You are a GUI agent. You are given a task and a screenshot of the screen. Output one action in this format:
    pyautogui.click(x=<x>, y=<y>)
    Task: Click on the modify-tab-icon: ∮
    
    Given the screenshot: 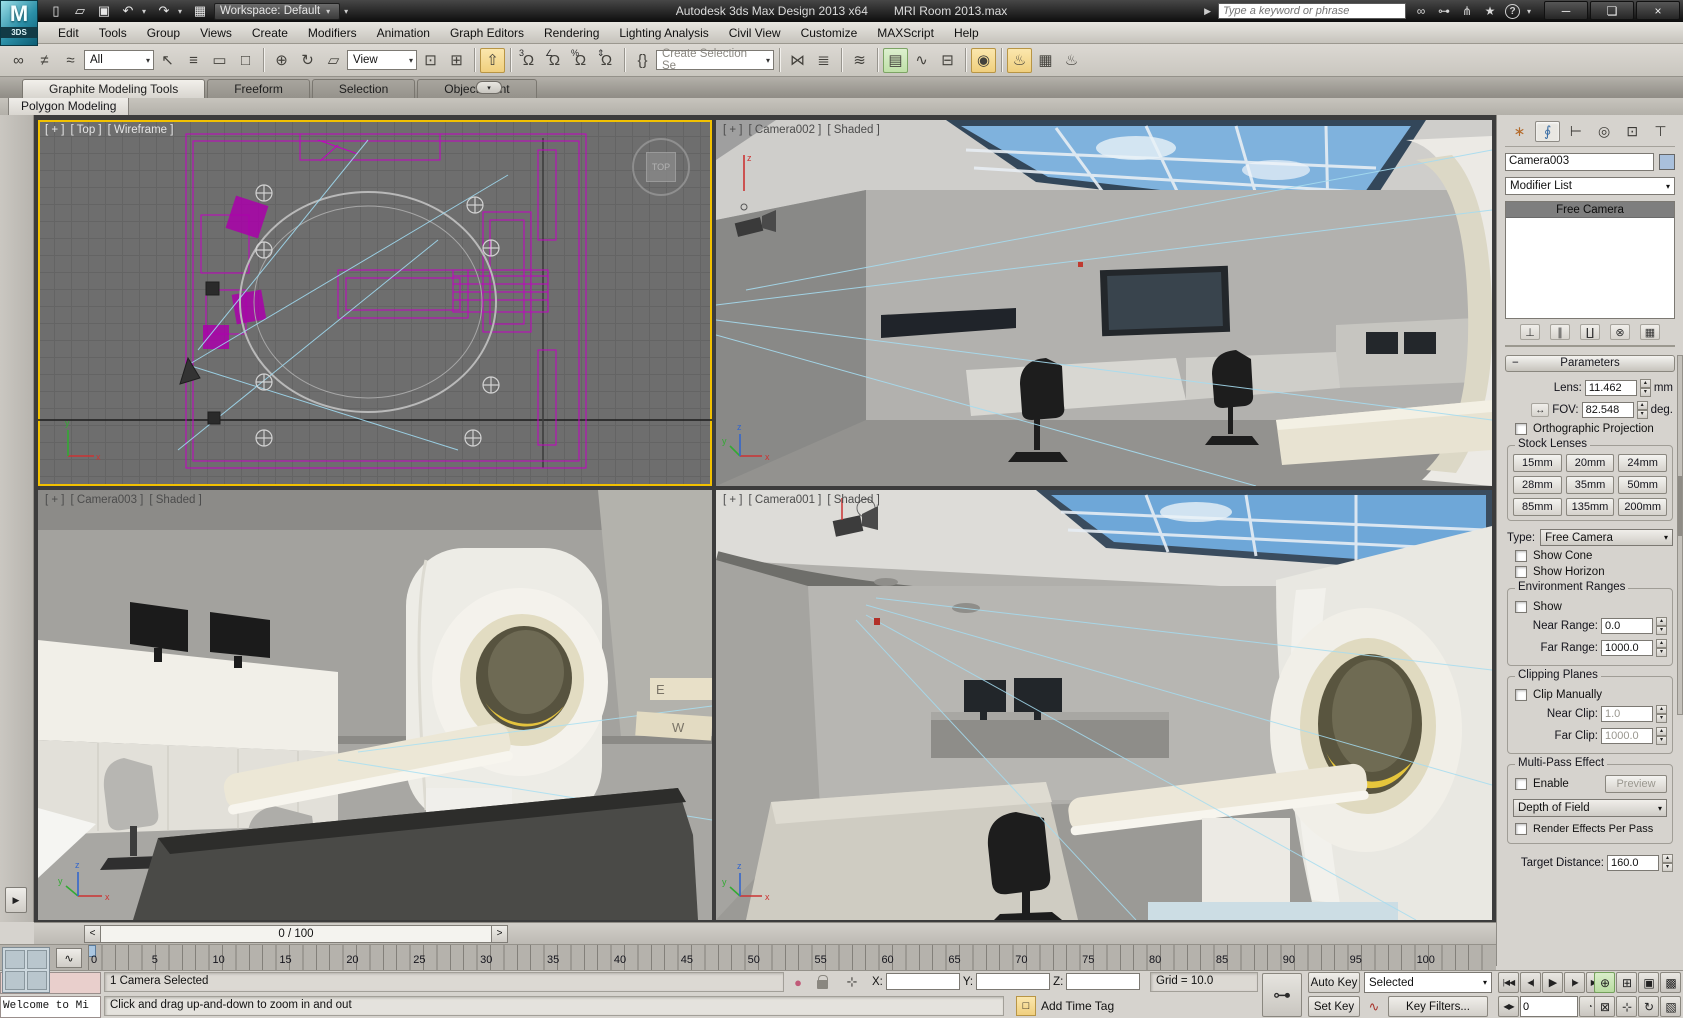 What is the action you would take?
    pyautogui.click(x=1548, y=131)
    